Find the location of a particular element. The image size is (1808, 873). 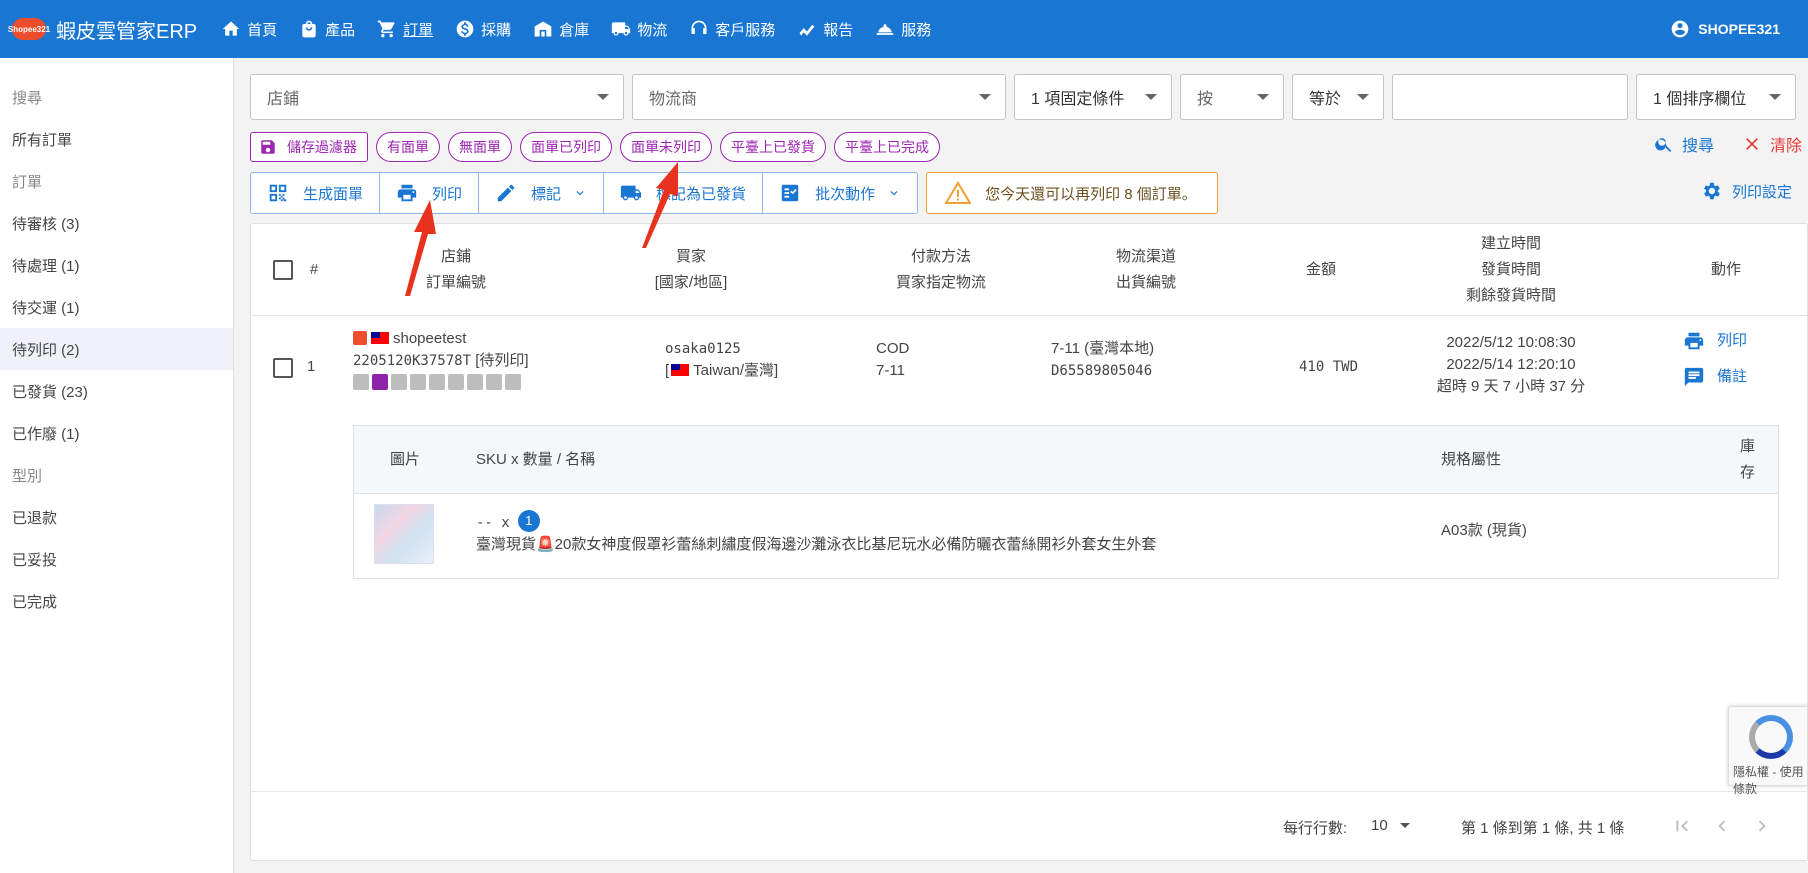

sort-select: 1 個排序欄位 is located at coordinates (1716, 97).